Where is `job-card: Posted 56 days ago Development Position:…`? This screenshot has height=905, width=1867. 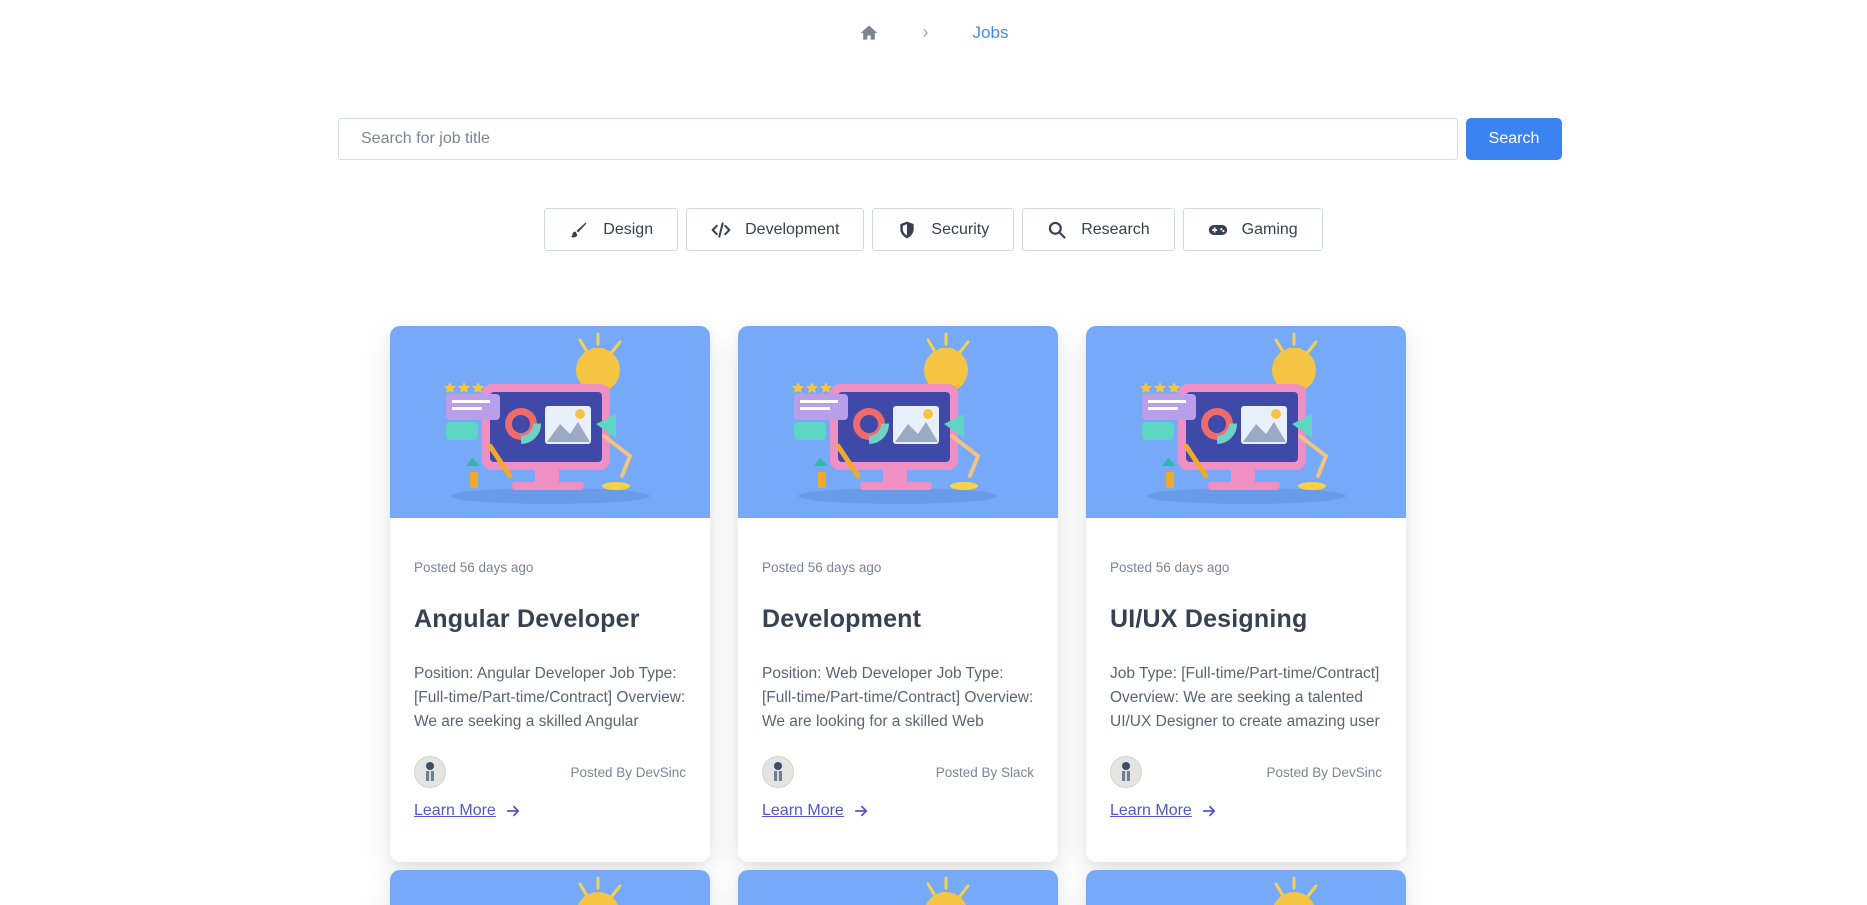 job-card: Posted 56 days ago Development Position:… is located at coordinates (898, 594).